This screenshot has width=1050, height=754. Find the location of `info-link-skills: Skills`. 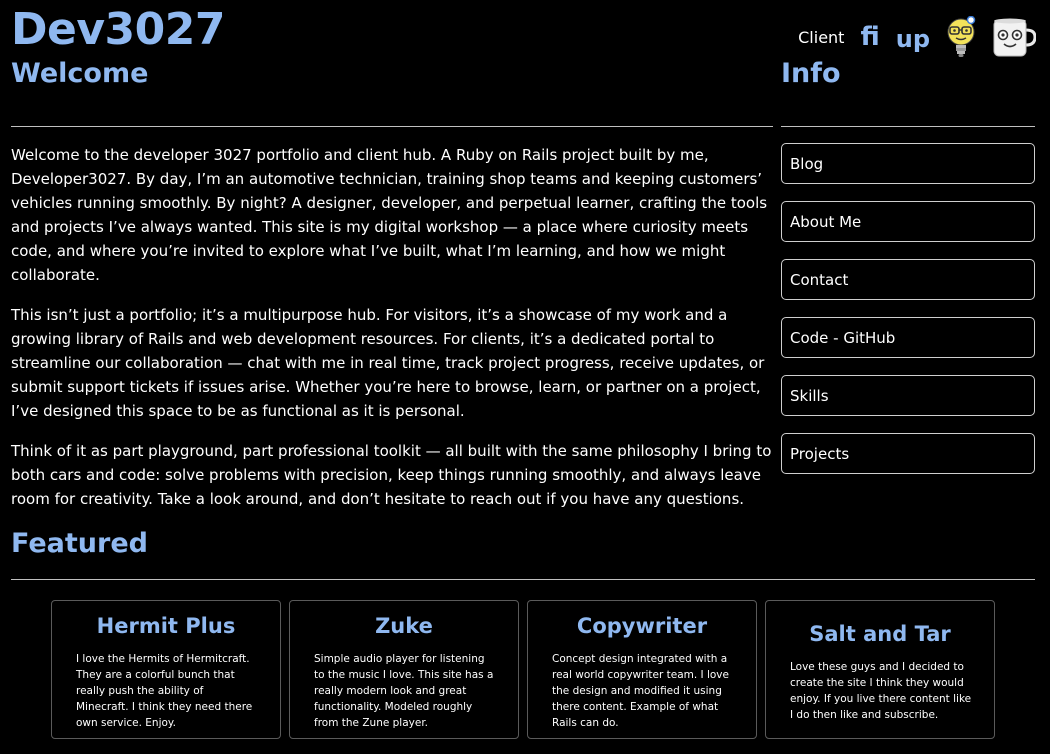

info-link-skills: Skills is located at coordinates (908, 395).